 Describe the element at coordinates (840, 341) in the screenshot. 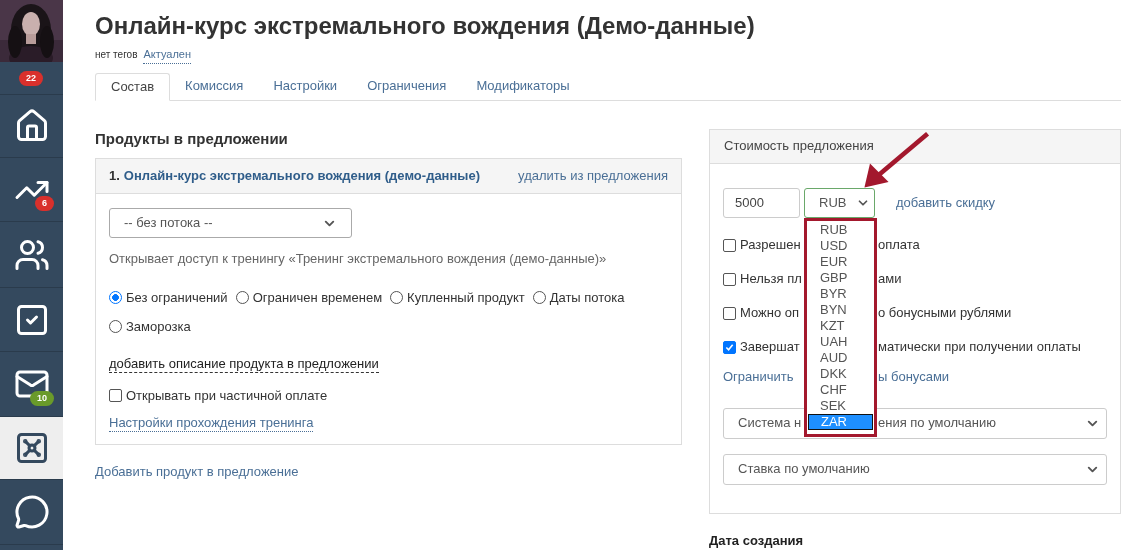

I see `currency-option: UAH` at that location.